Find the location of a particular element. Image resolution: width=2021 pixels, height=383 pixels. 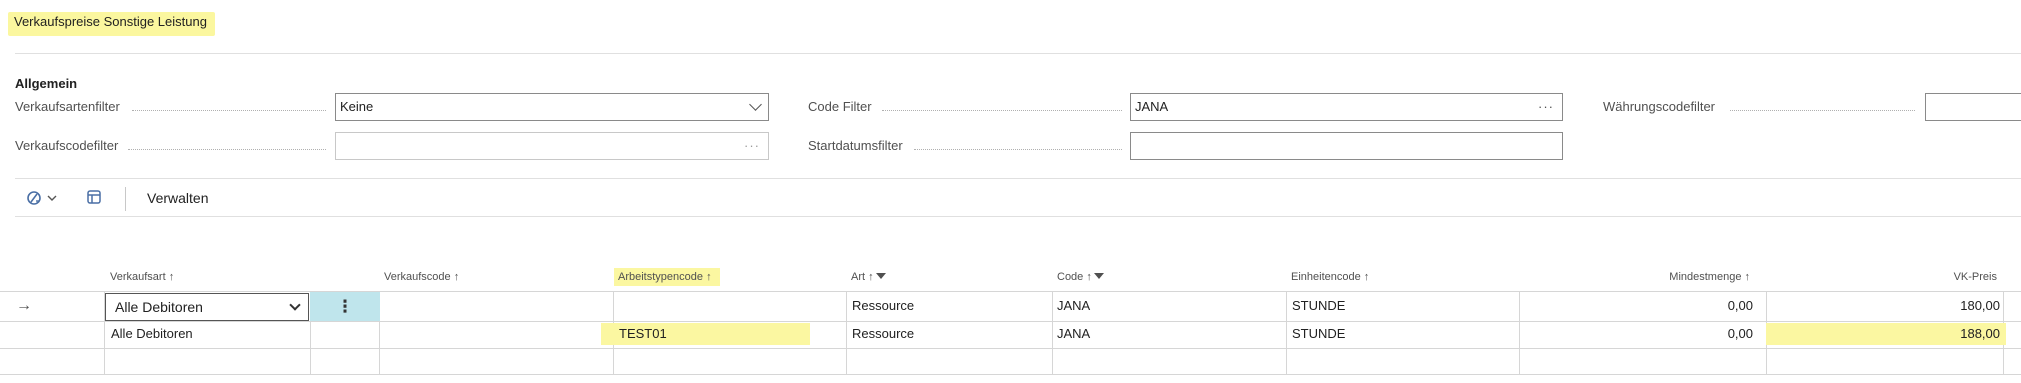

grid-cell-price: 180,00 is located at coordinates (1925, 306).